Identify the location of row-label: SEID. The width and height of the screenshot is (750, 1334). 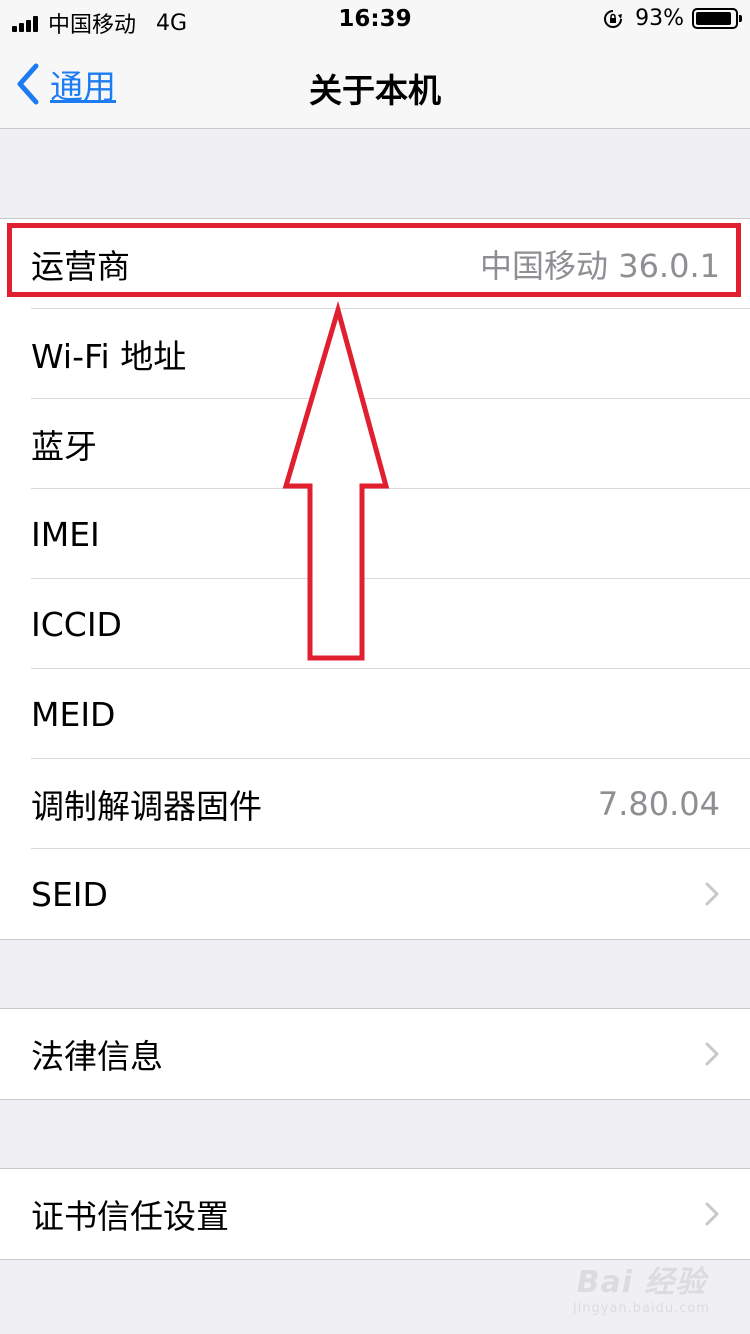
(69, 894).